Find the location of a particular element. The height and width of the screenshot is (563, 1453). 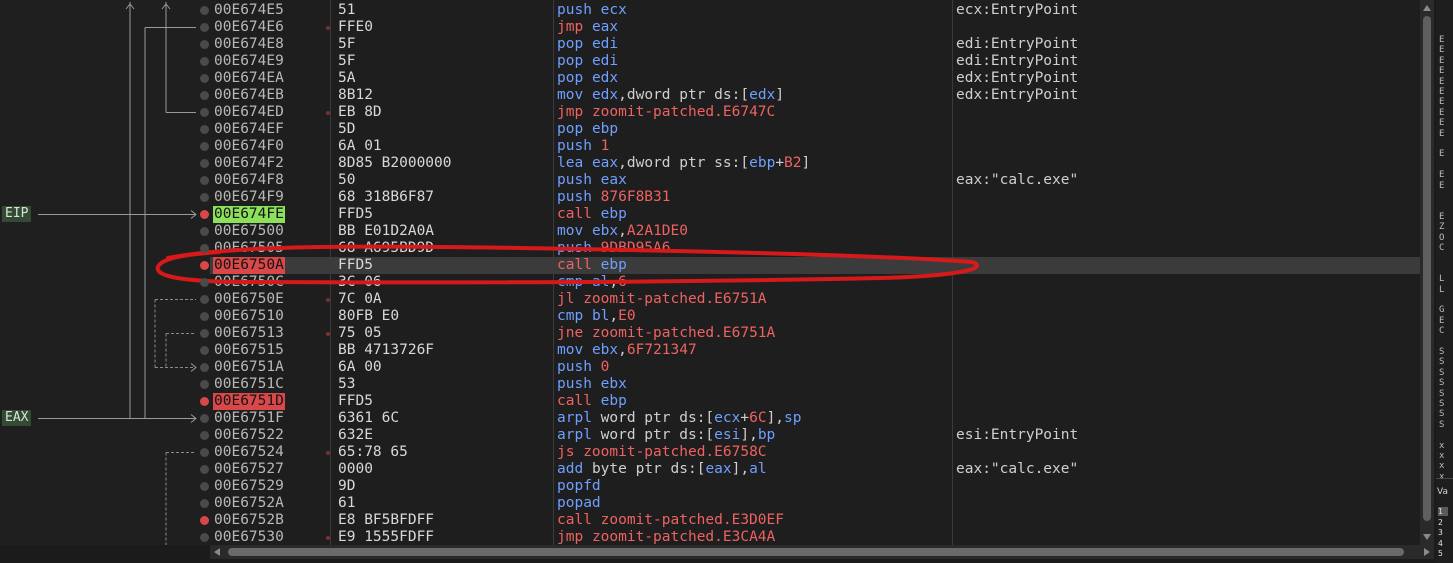

stack-row-number: 2 is located at coordinates (1443, 522).